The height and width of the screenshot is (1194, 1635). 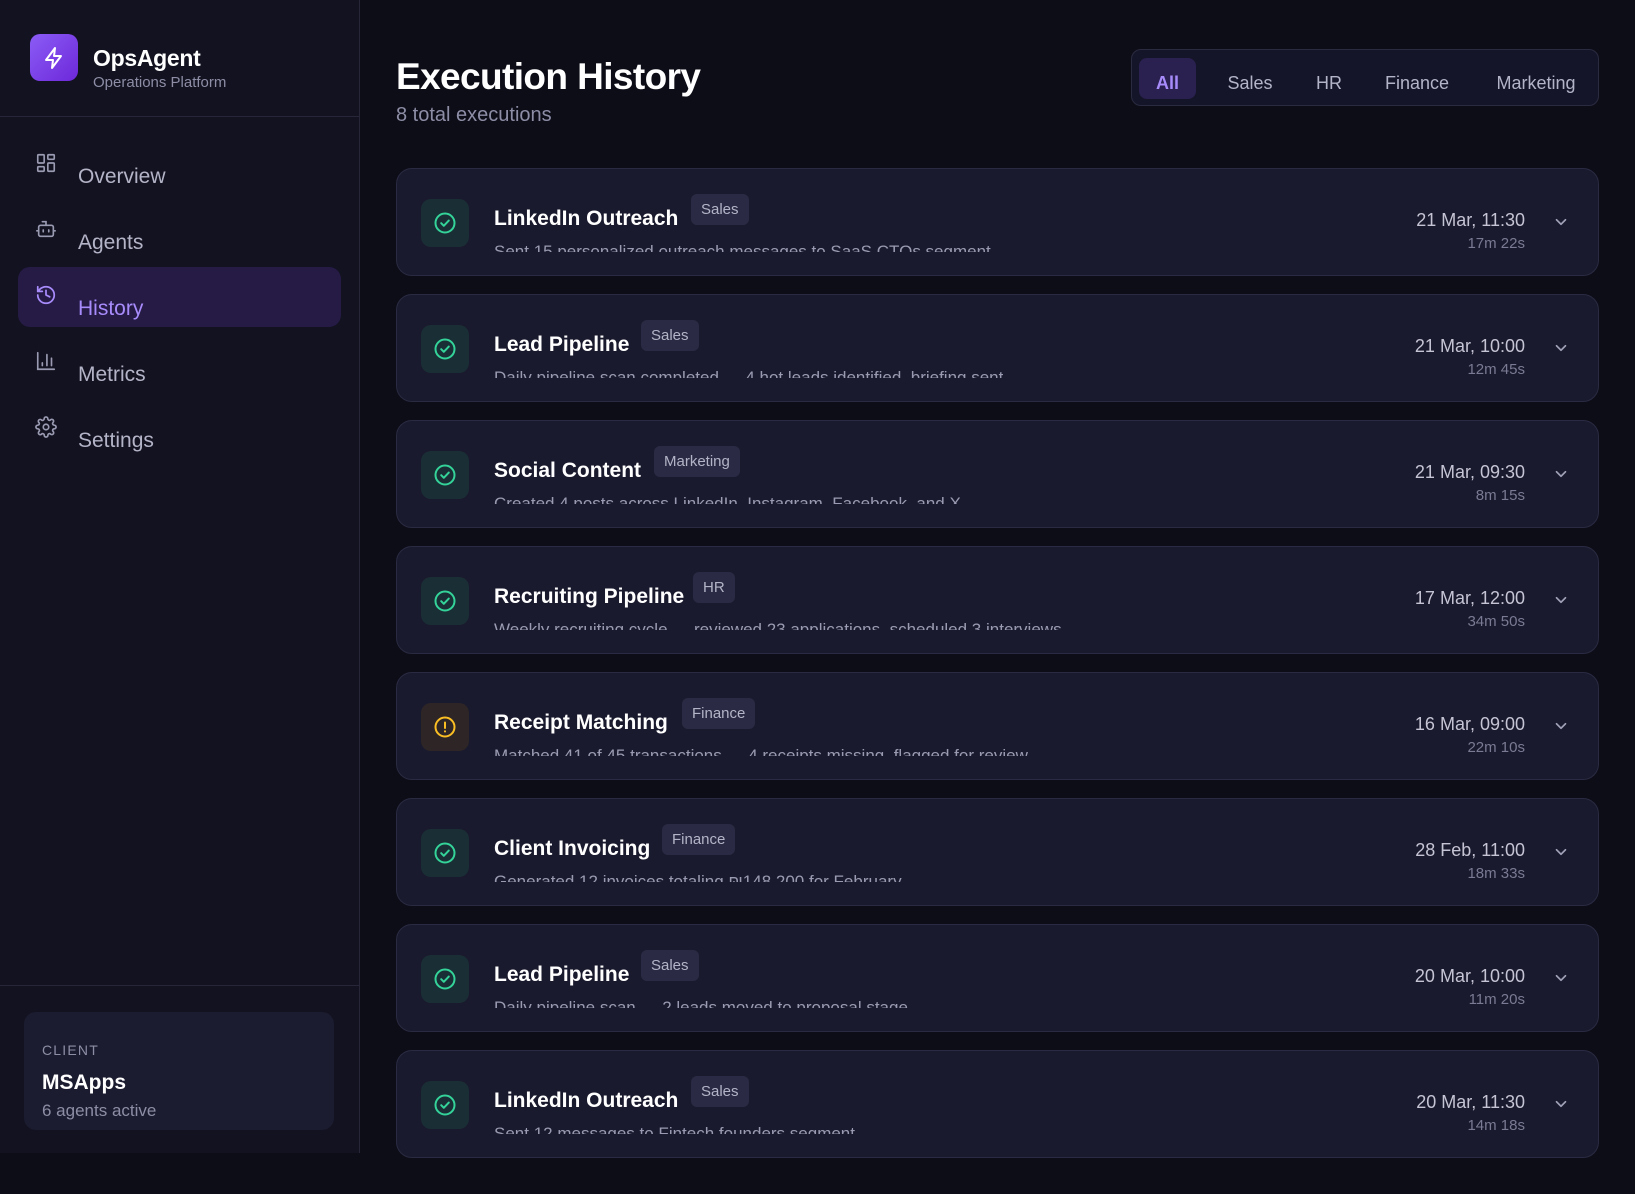 I want to click on filter-tab-all: All, so click(x=1167, y=78).